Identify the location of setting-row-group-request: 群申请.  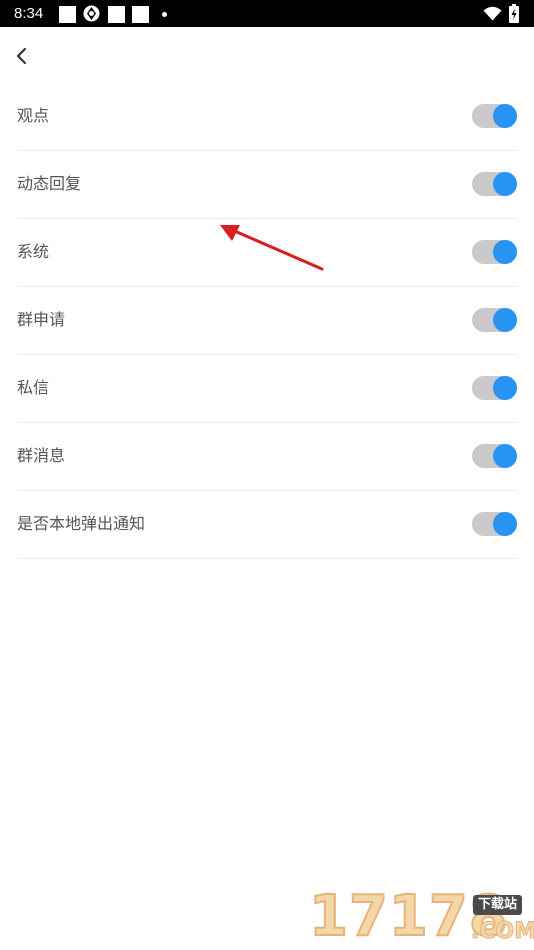
(267, 321).